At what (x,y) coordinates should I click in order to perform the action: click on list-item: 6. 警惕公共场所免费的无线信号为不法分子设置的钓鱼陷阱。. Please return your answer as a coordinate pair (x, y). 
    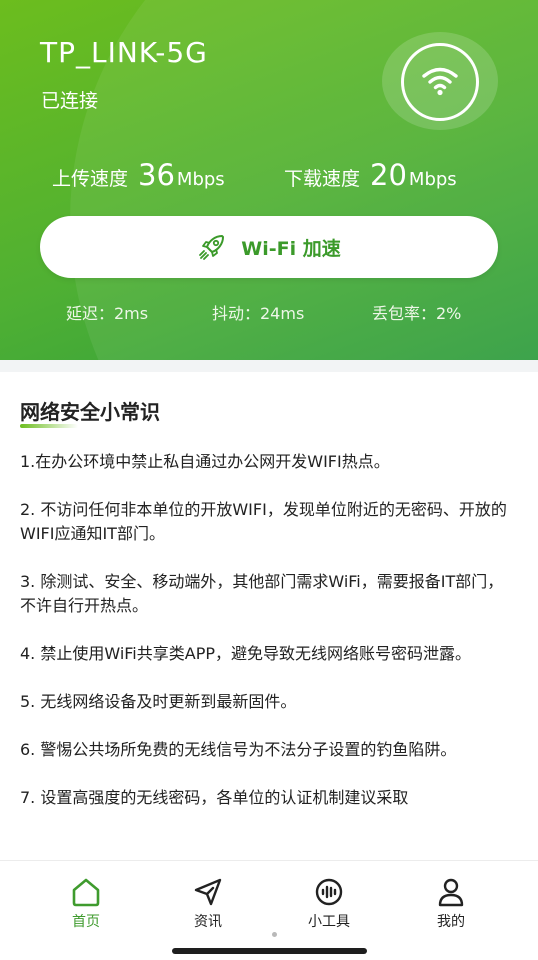
    Looking at the image, I should click on (238, 749).